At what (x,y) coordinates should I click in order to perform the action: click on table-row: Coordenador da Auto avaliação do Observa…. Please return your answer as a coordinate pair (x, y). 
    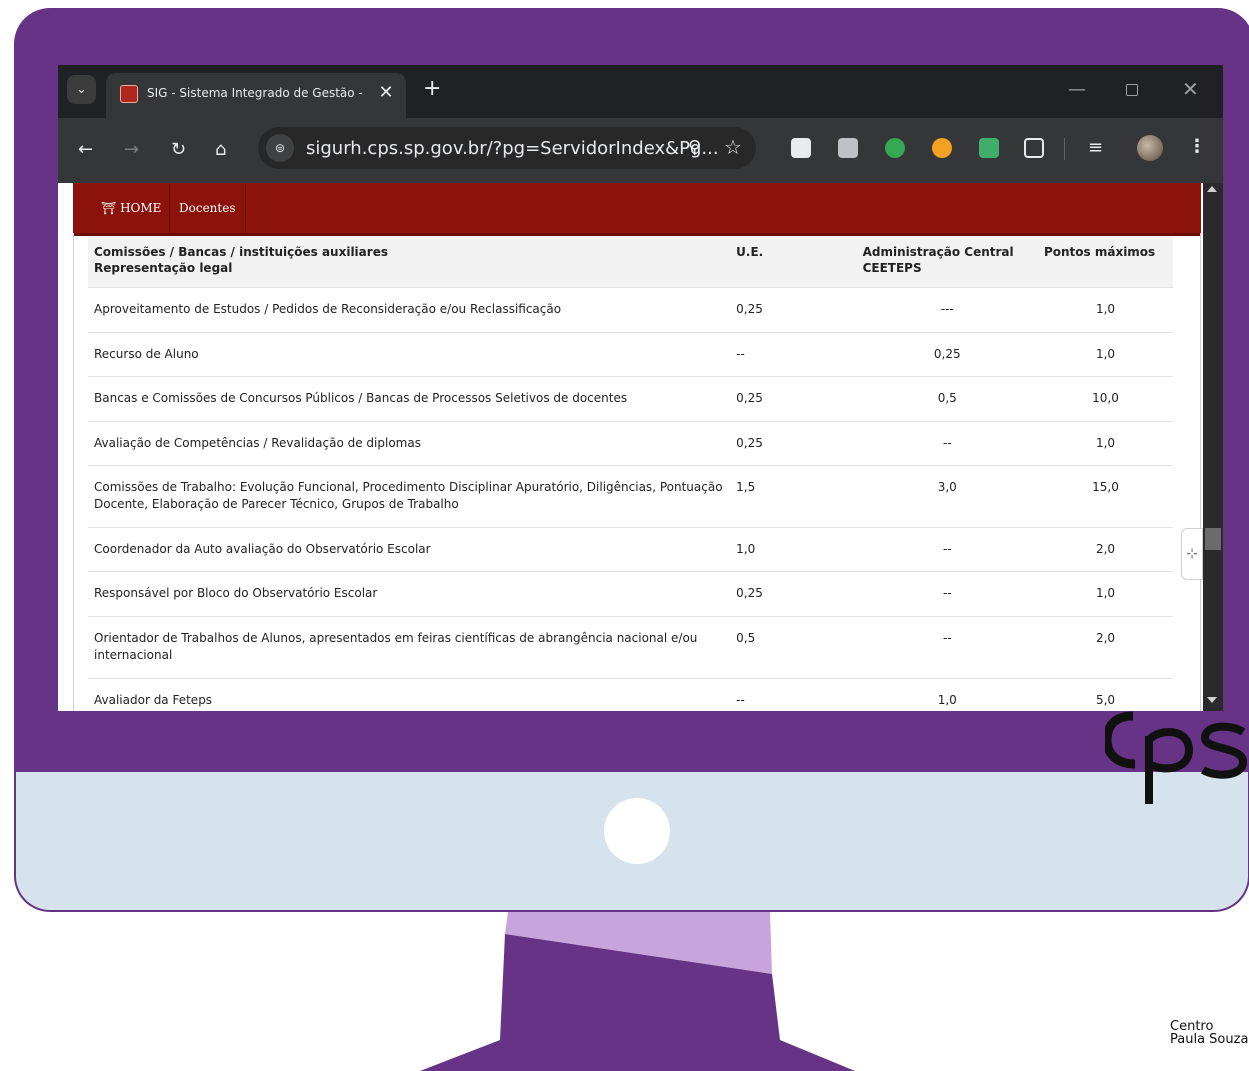
    Looking at the image, I should click on (630, 548).